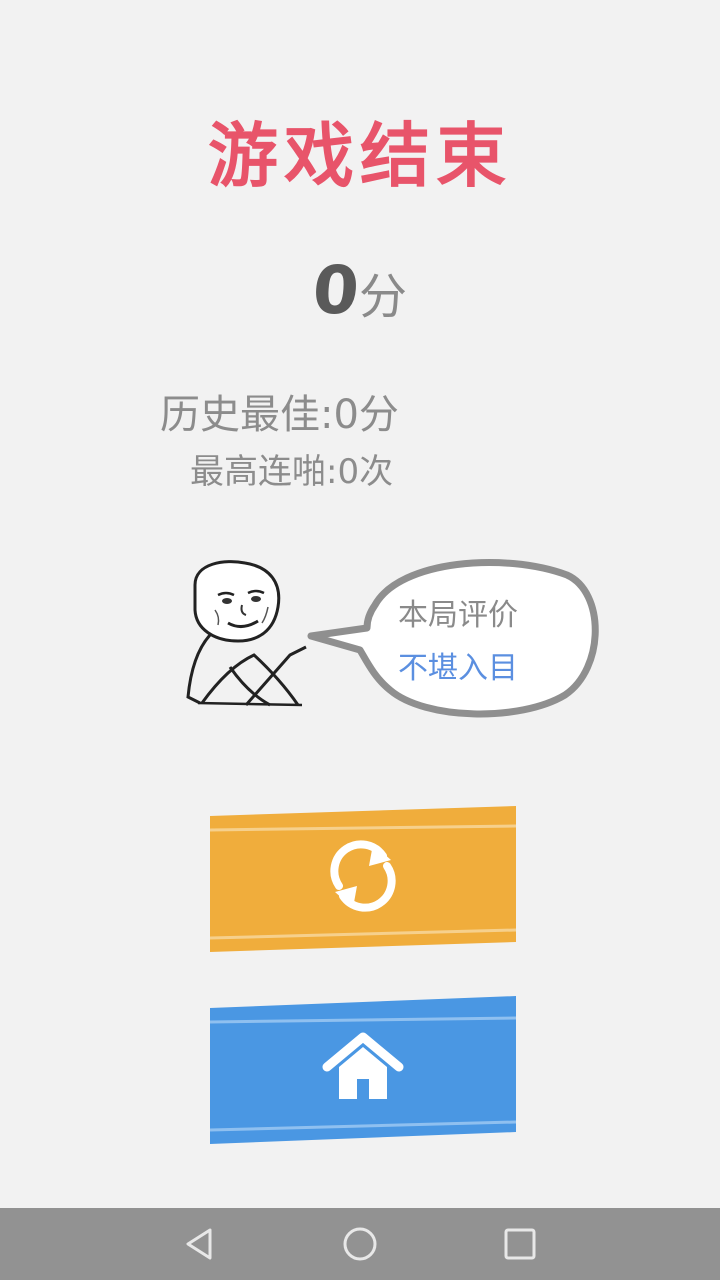  I want to click on speech-bubble, so click(453, 638).